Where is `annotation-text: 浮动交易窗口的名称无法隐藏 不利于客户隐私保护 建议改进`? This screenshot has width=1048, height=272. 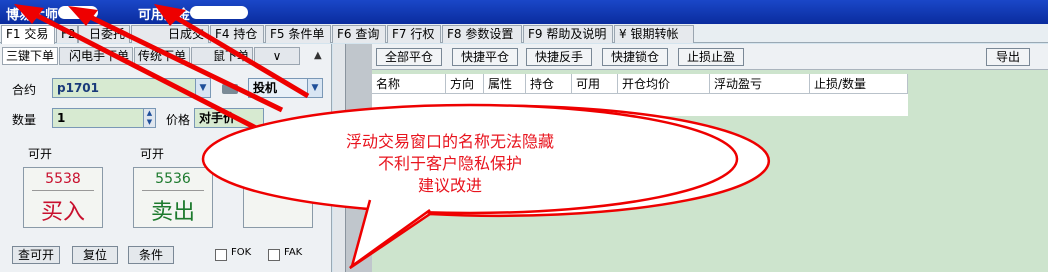 annotation-text: 浮动交易窗口的名称无法隐藏 不利于客户隐私保护 建议改进 is located at coordinates (450, 164).